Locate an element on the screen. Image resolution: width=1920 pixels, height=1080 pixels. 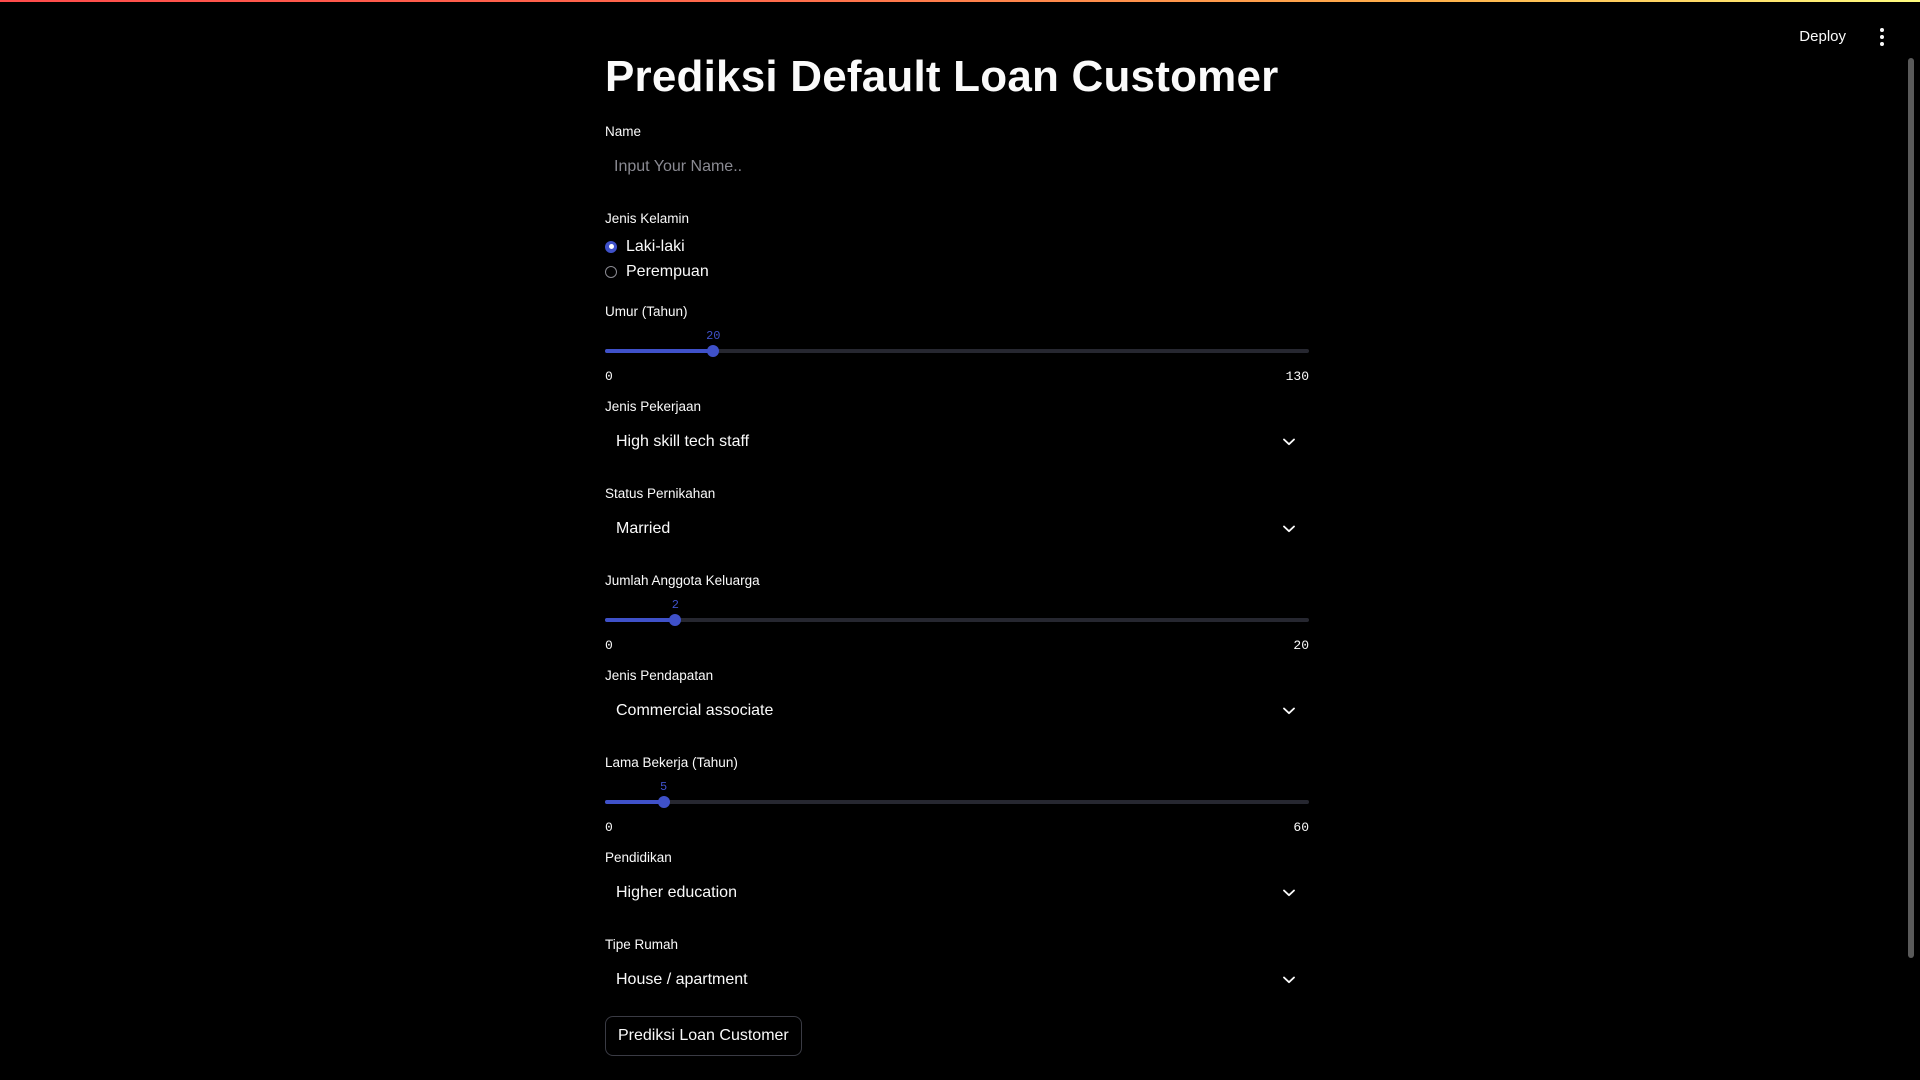
marital-selected-value: Married is located at coordinates (643, 528).